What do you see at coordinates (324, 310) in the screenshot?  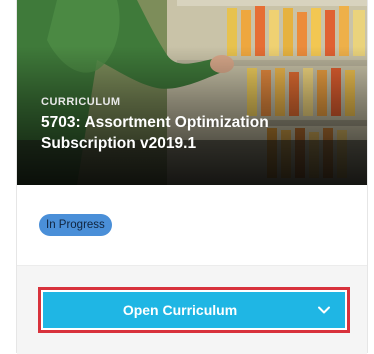 I see `chevron-down-icon` at bounding box center [324, 310].